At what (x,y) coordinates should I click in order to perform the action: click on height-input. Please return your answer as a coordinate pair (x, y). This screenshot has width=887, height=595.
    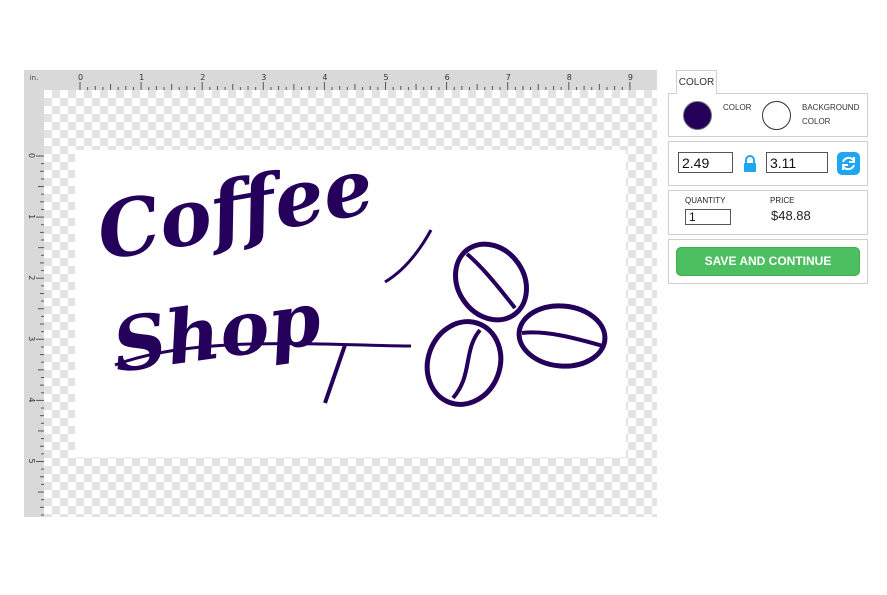
    Looking at the image, I should click on (797, 162).